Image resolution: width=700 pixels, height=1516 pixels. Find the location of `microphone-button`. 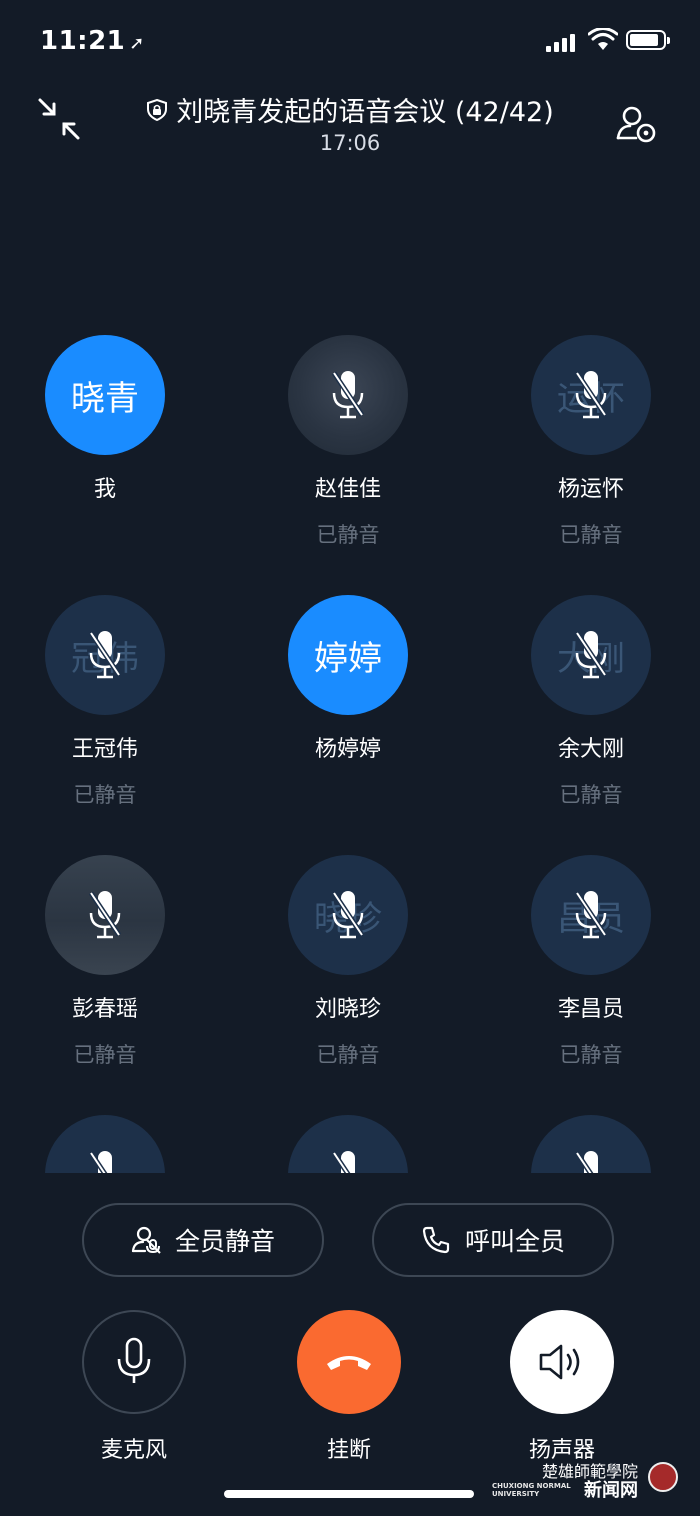

microphone-button is located at coordinates (134, 1362).